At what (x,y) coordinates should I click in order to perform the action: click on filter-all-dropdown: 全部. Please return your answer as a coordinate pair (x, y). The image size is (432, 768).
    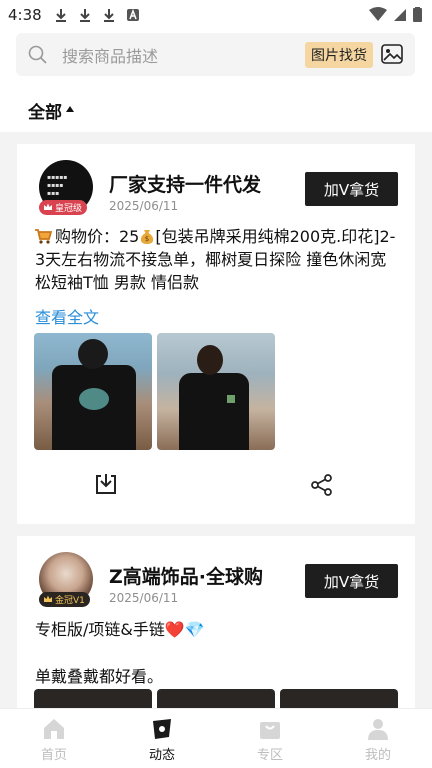
    Looking at the image, I should click on (45, 110).